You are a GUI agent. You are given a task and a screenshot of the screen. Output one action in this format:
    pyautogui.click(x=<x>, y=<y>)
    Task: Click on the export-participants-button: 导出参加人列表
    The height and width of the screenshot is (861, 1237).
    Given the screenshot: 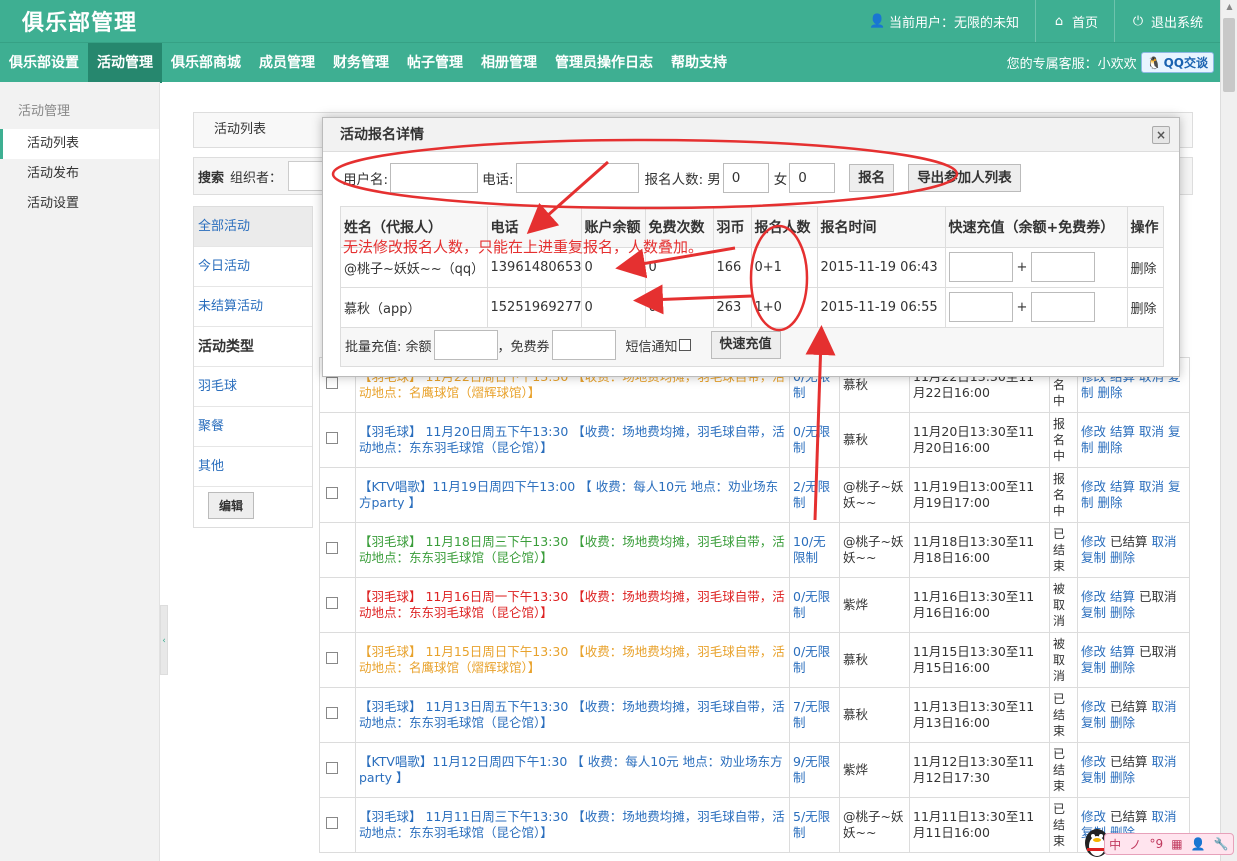 What is the action you would take?
    pyautogui.click(x=964, y=178)
    